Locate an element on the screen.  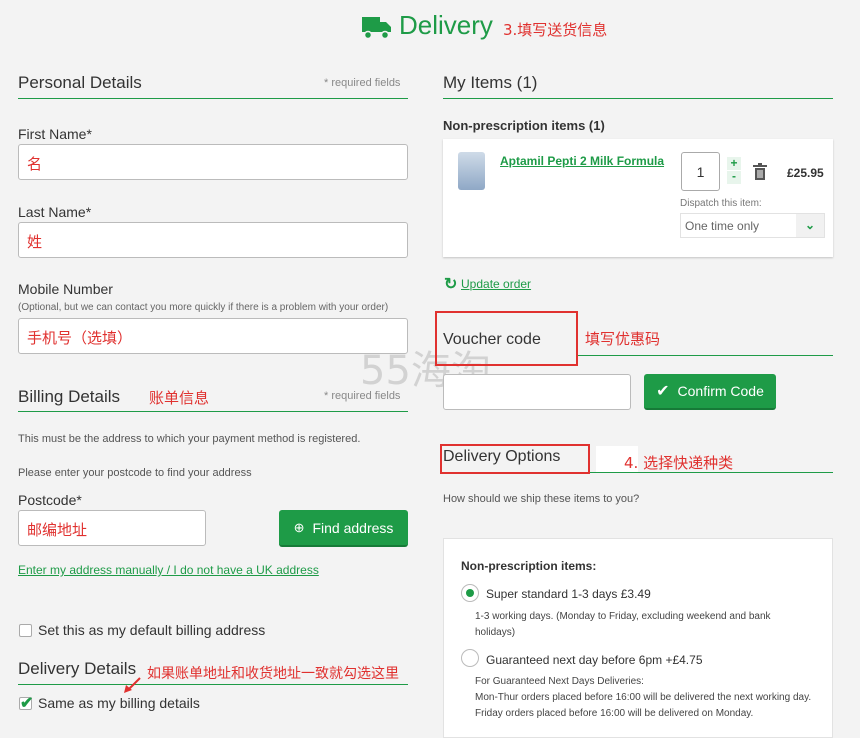
mobile-input: 手机号（选填） is located at coordinates (213, 336).